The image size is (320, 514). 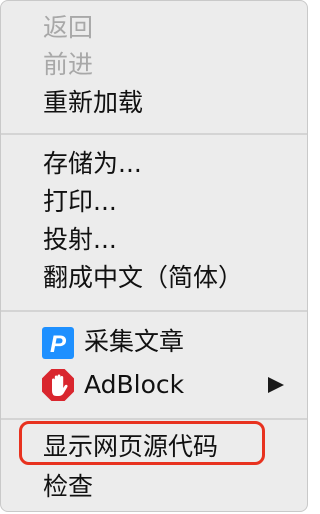 I want to click on menu-item-forward: 前进, so click(x=68, y=64).